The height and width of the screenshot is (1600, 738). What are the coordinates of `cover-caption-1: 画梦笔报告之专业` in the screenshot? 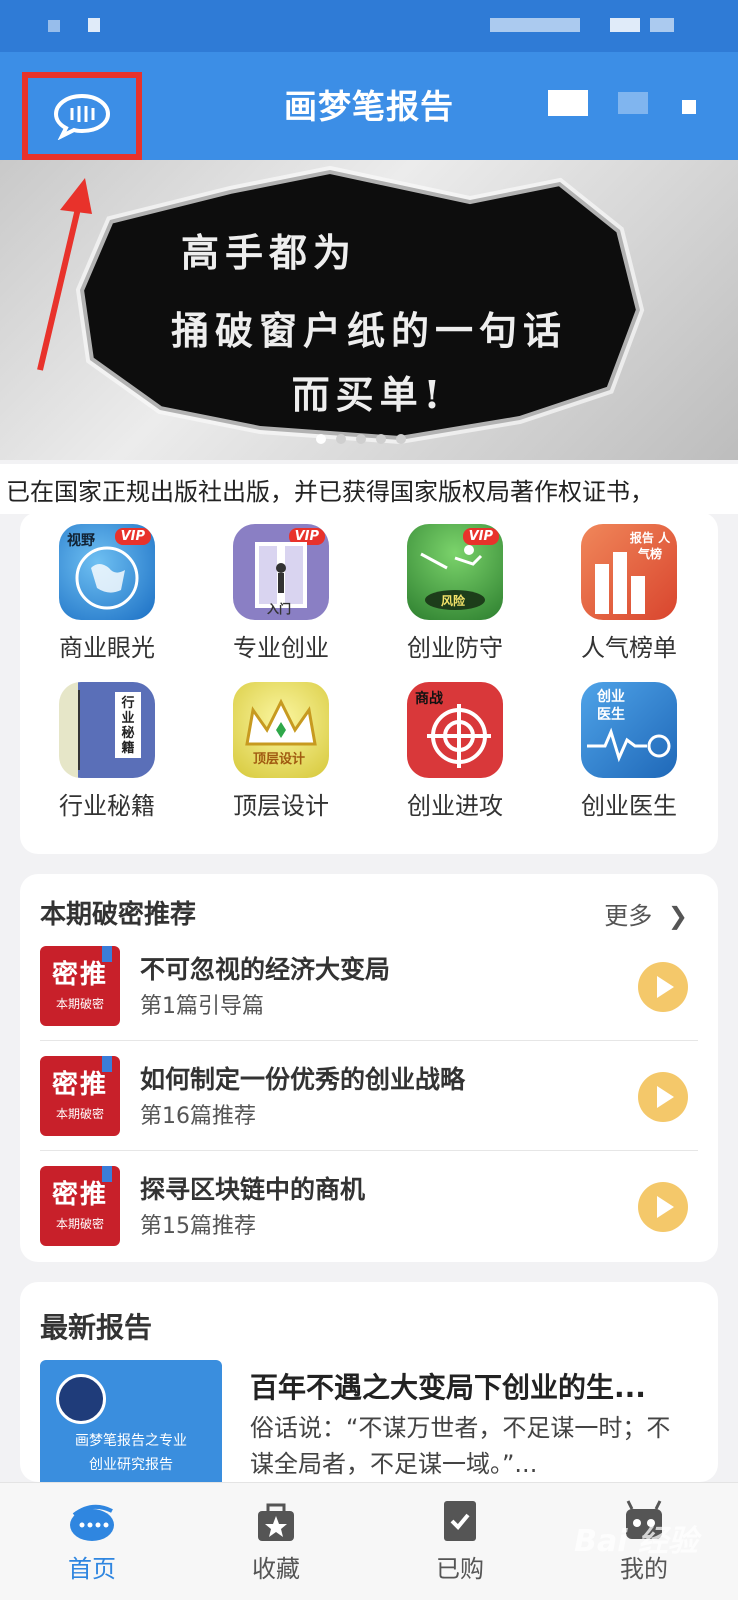 It's located at (131, 1441).